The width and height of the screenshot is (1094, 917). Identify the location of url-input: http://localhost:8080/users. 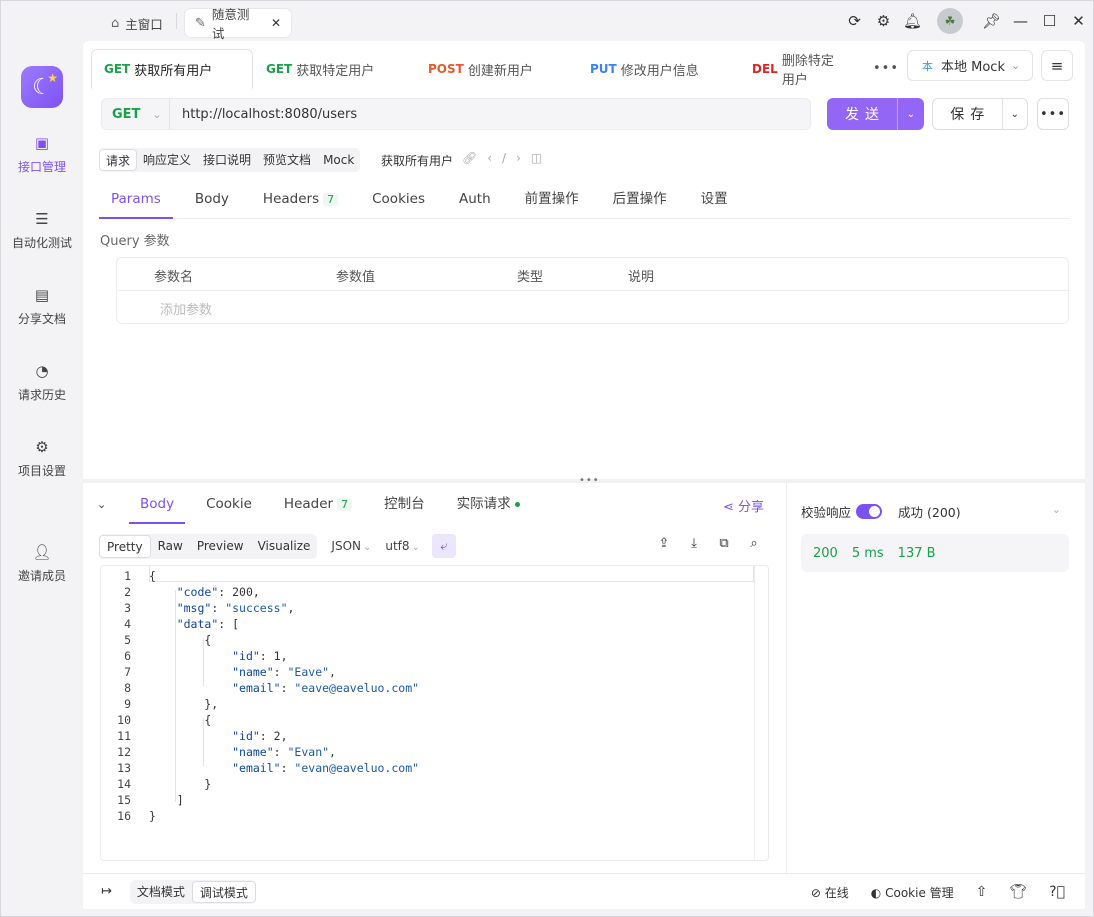
(263, 114).